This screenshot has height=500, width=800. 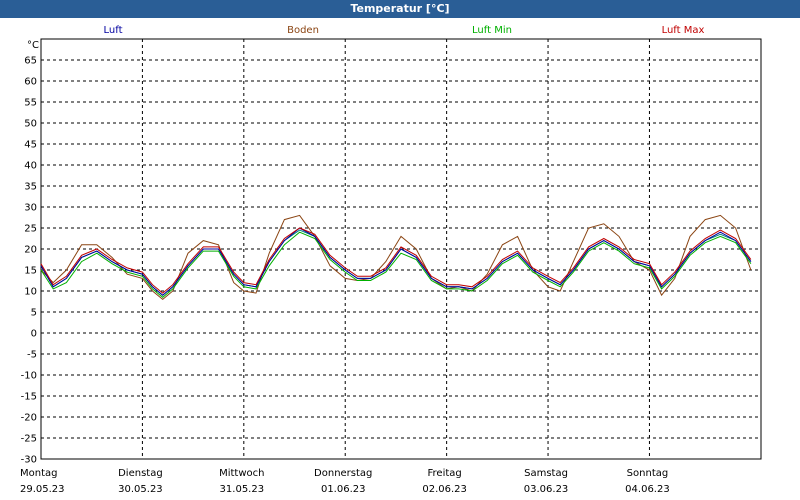 I want to click on y-tick-label: -30, so click(x=29, y=460).